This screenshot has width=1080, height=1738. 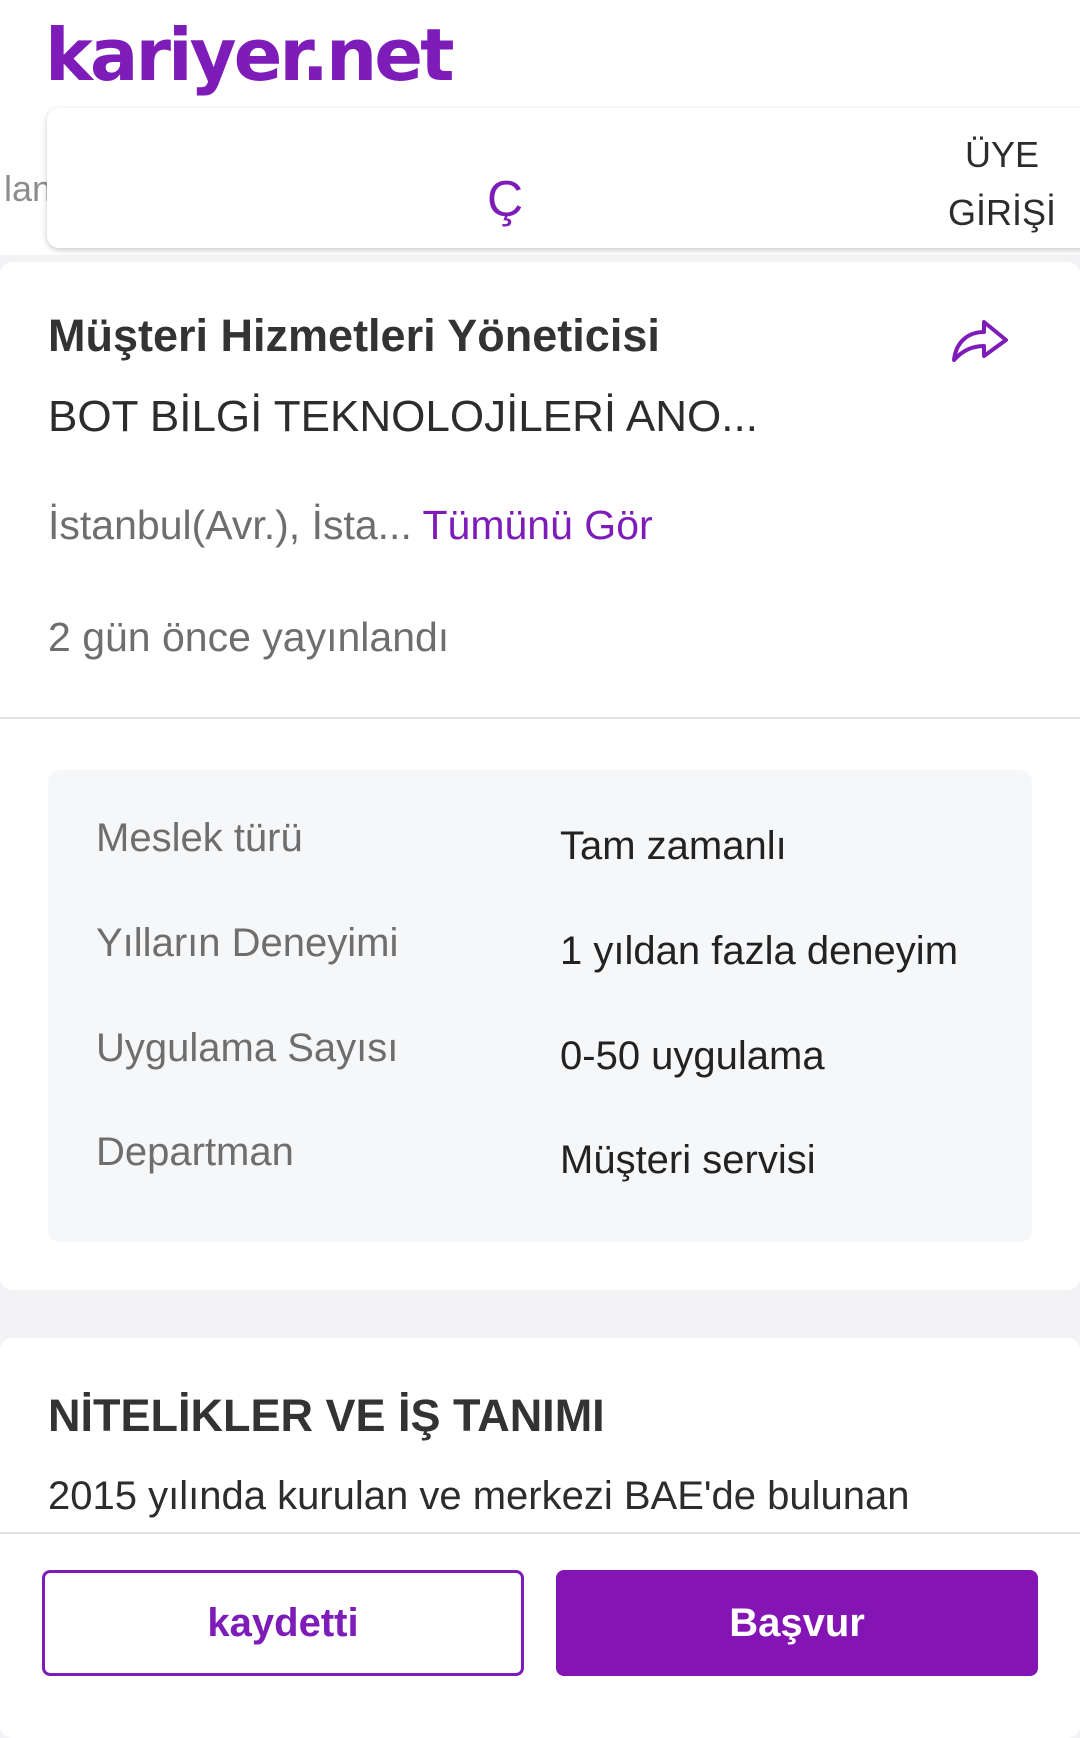 What do you see at coordinates (326, 1415) in the screenshot?
I see `section-title: NİTELİKLER VE İŞ TANIMI` at bounding box center [326, 1415].